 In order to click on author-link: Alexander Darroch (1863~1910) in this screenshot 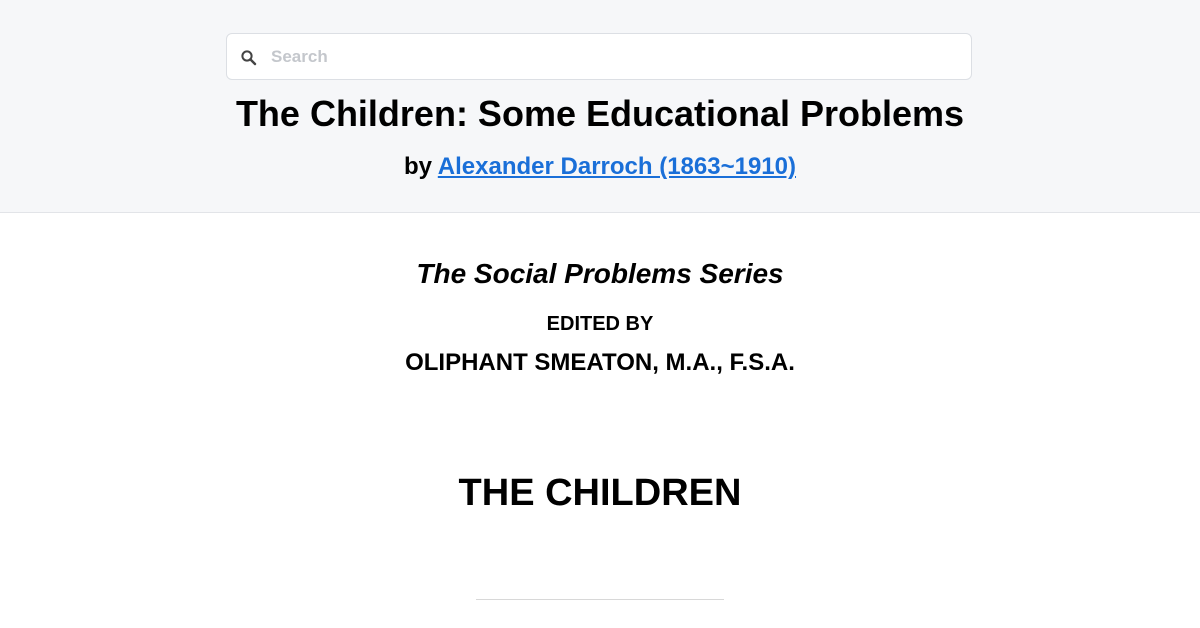, I will do `click(617, 166)`.